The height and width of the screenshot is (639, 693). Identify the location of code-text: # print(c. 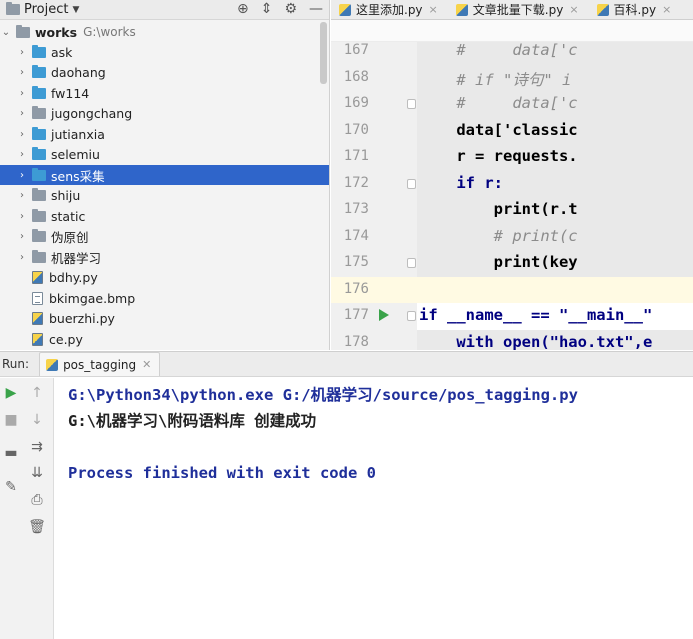
(498, 235).